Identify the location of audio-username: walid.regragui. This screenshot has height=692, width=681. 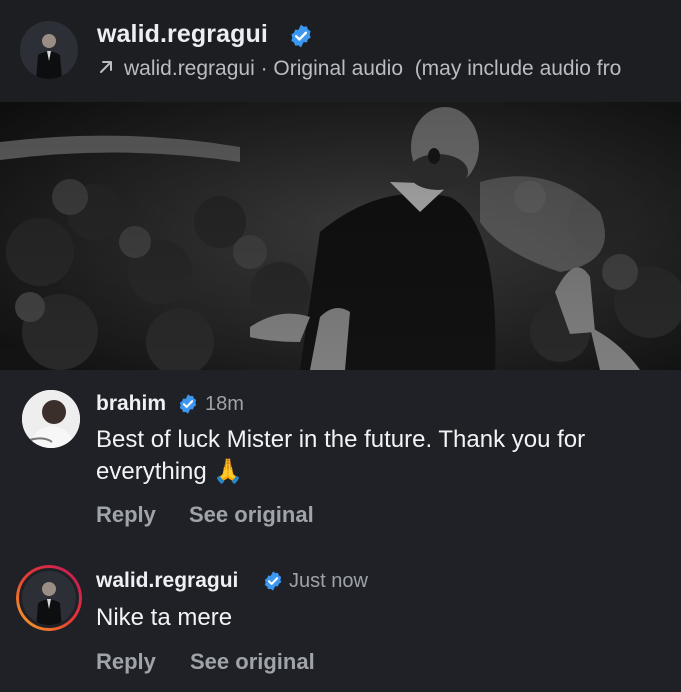
(189, 68).